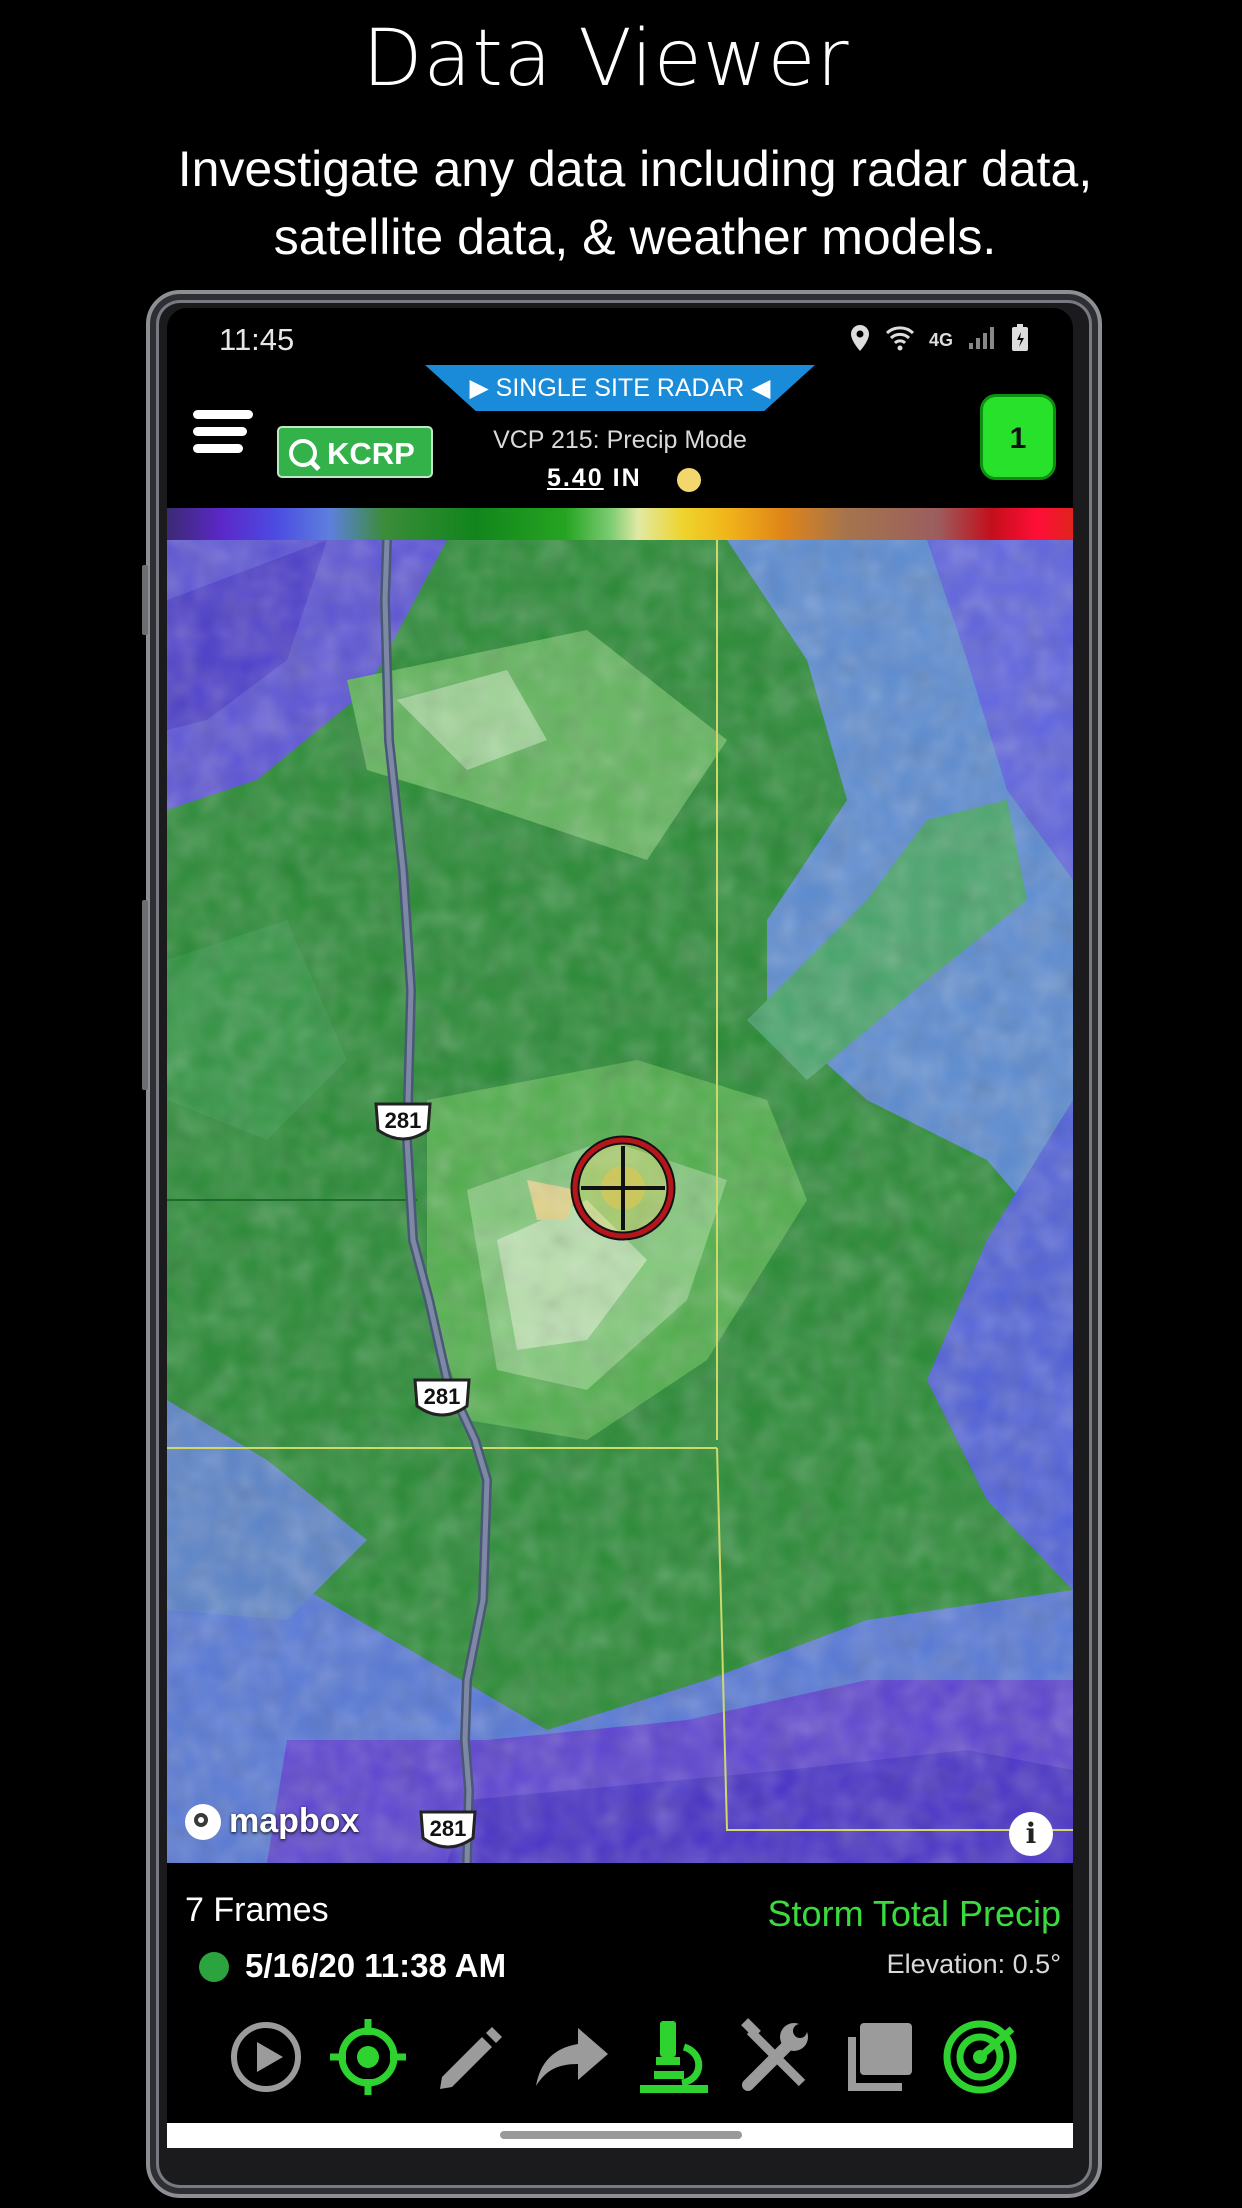 The height and width of the screenshot is (2208, 1242). What do you see at coordinates (371, 453) in the screenshot?
I see `site-code-label: KCRP` at bounding box center [371, 453].